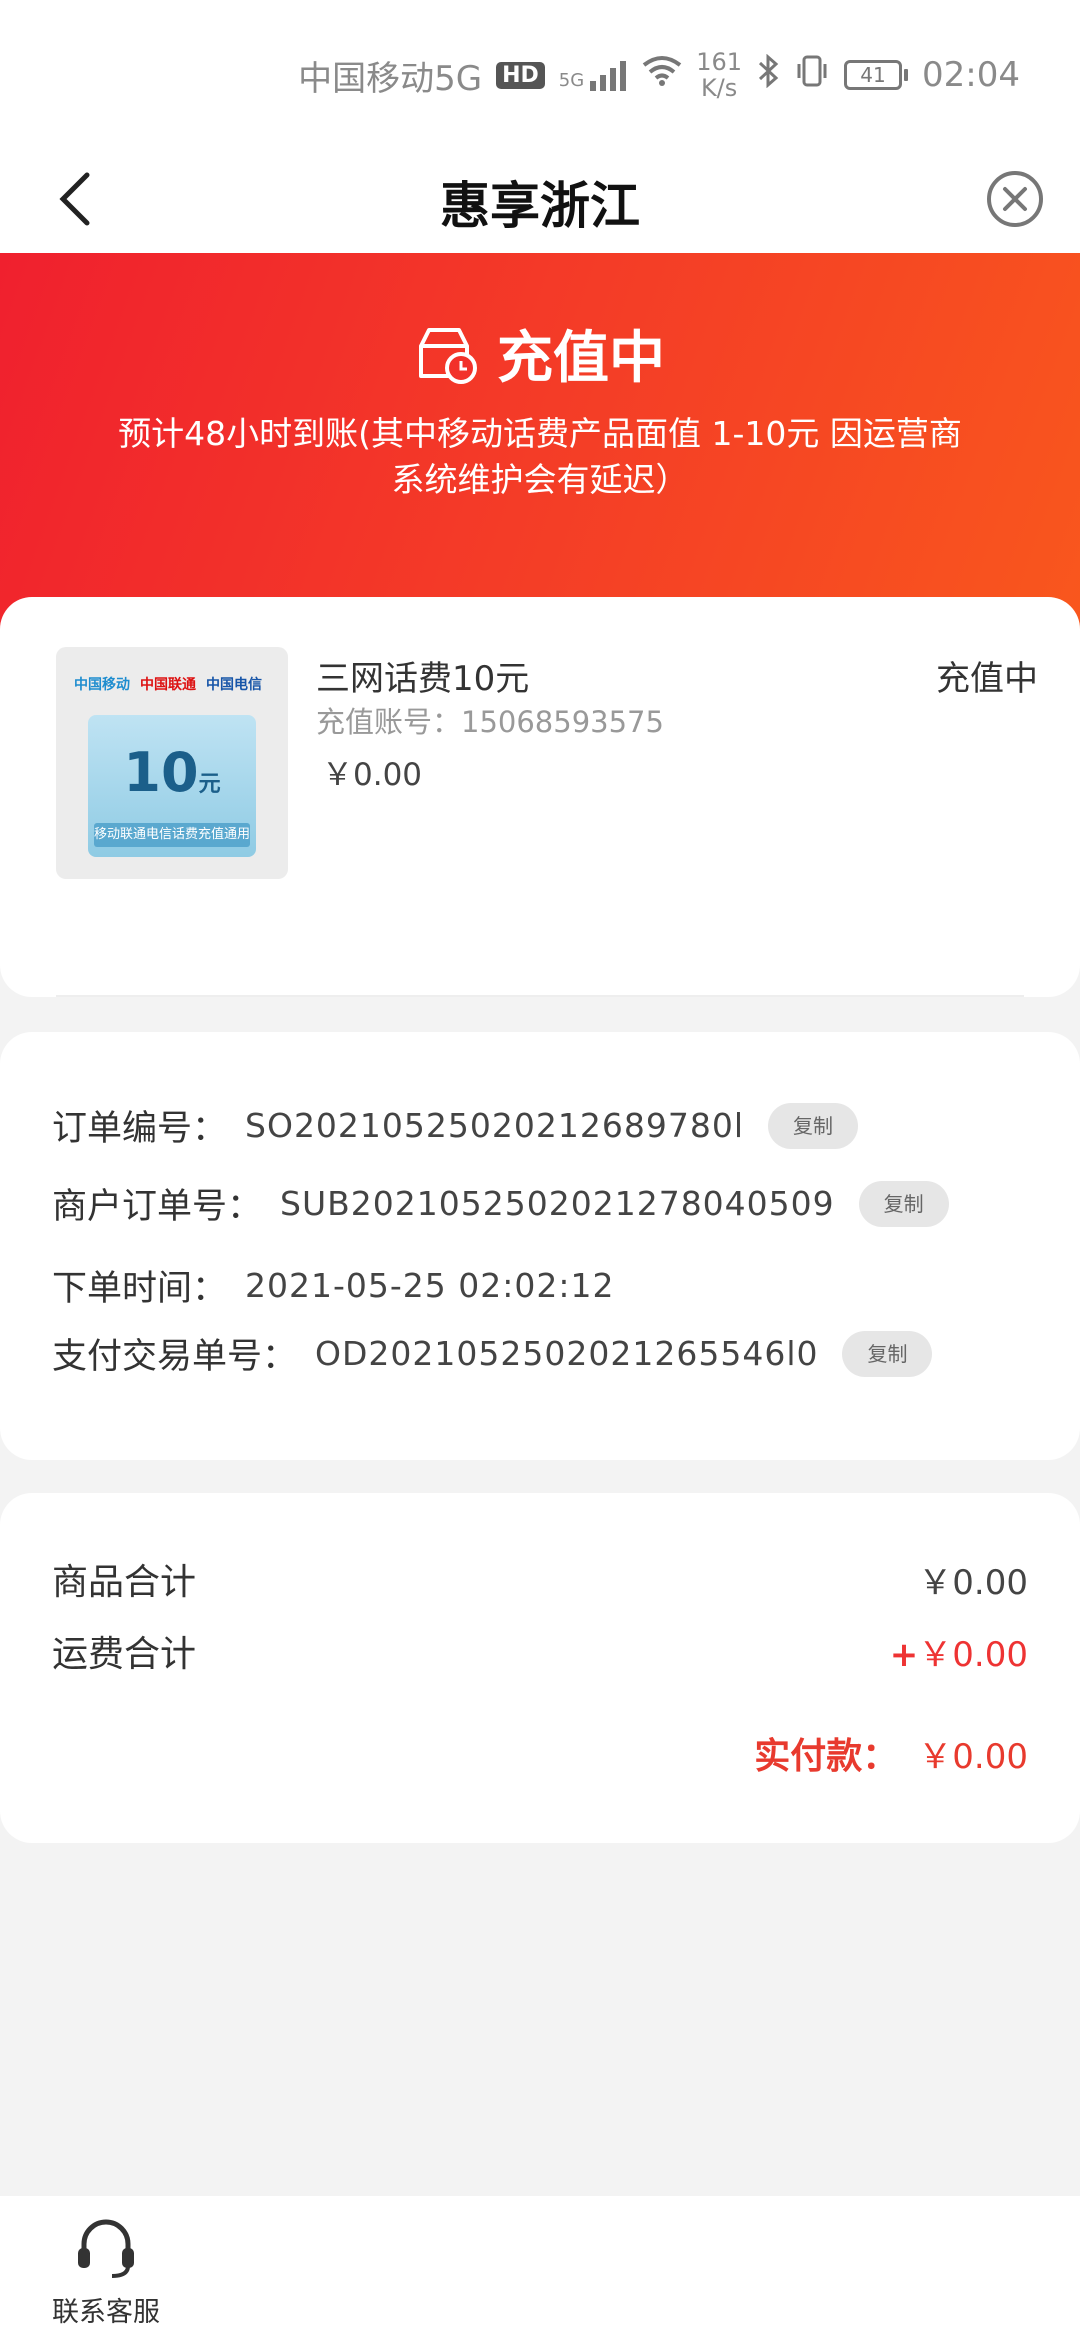 The image size is (1080, 2340). I want to click on topup-card-image: 10元 移动联通电信话费充值通用, so click(172, 786).